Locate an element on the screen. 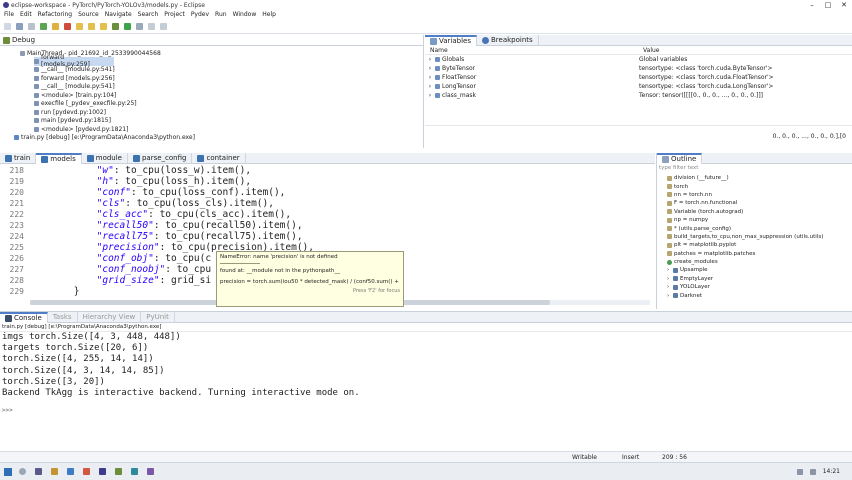 The width and height of the screenshot is (852, 480). outline-item: * (utils.parse_config) is located at coordinates (759, 228).